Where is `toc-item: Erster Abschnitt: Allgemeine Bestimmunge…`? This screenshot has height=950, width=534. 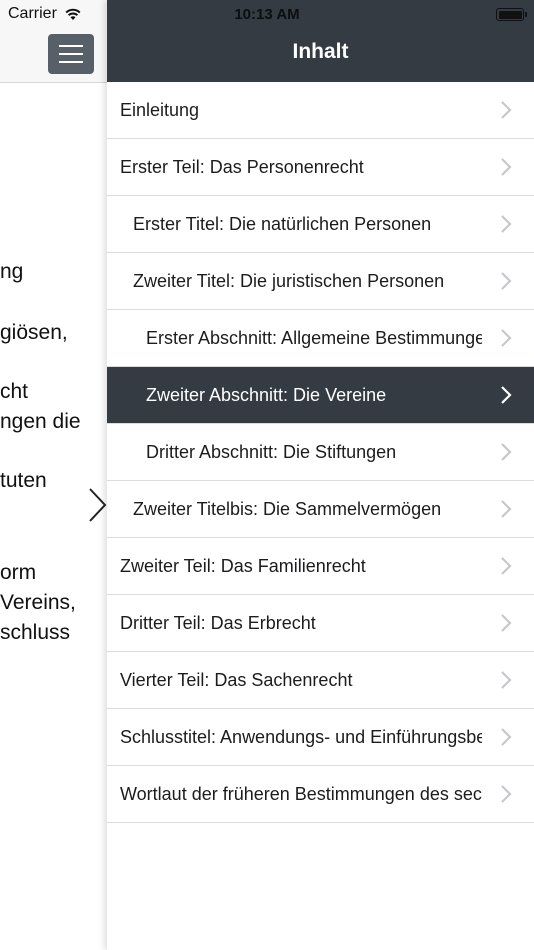
toc-item: Erster Abschnitt: Allgemeine Bestimmunge… is located at coordinates (320, 338).